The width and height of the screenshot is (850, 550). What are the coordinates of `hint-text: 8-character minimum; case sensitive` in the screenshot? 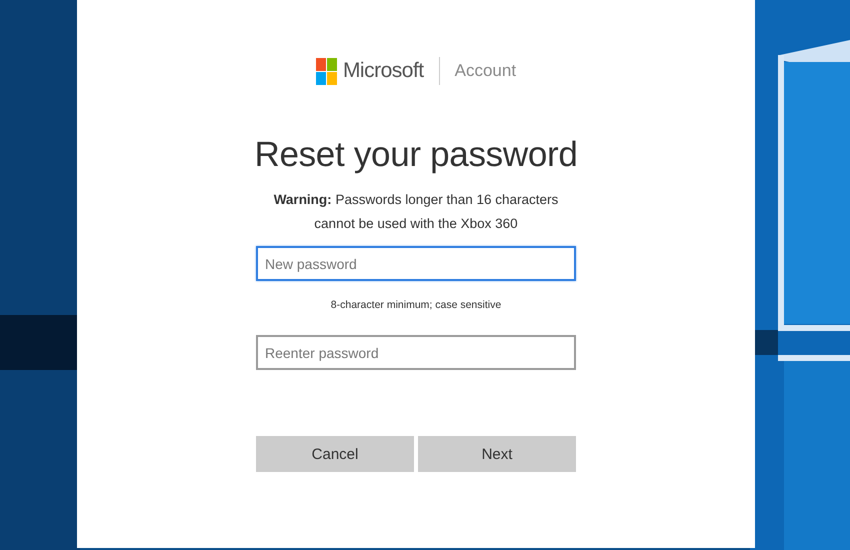 It's located at (416, 305).